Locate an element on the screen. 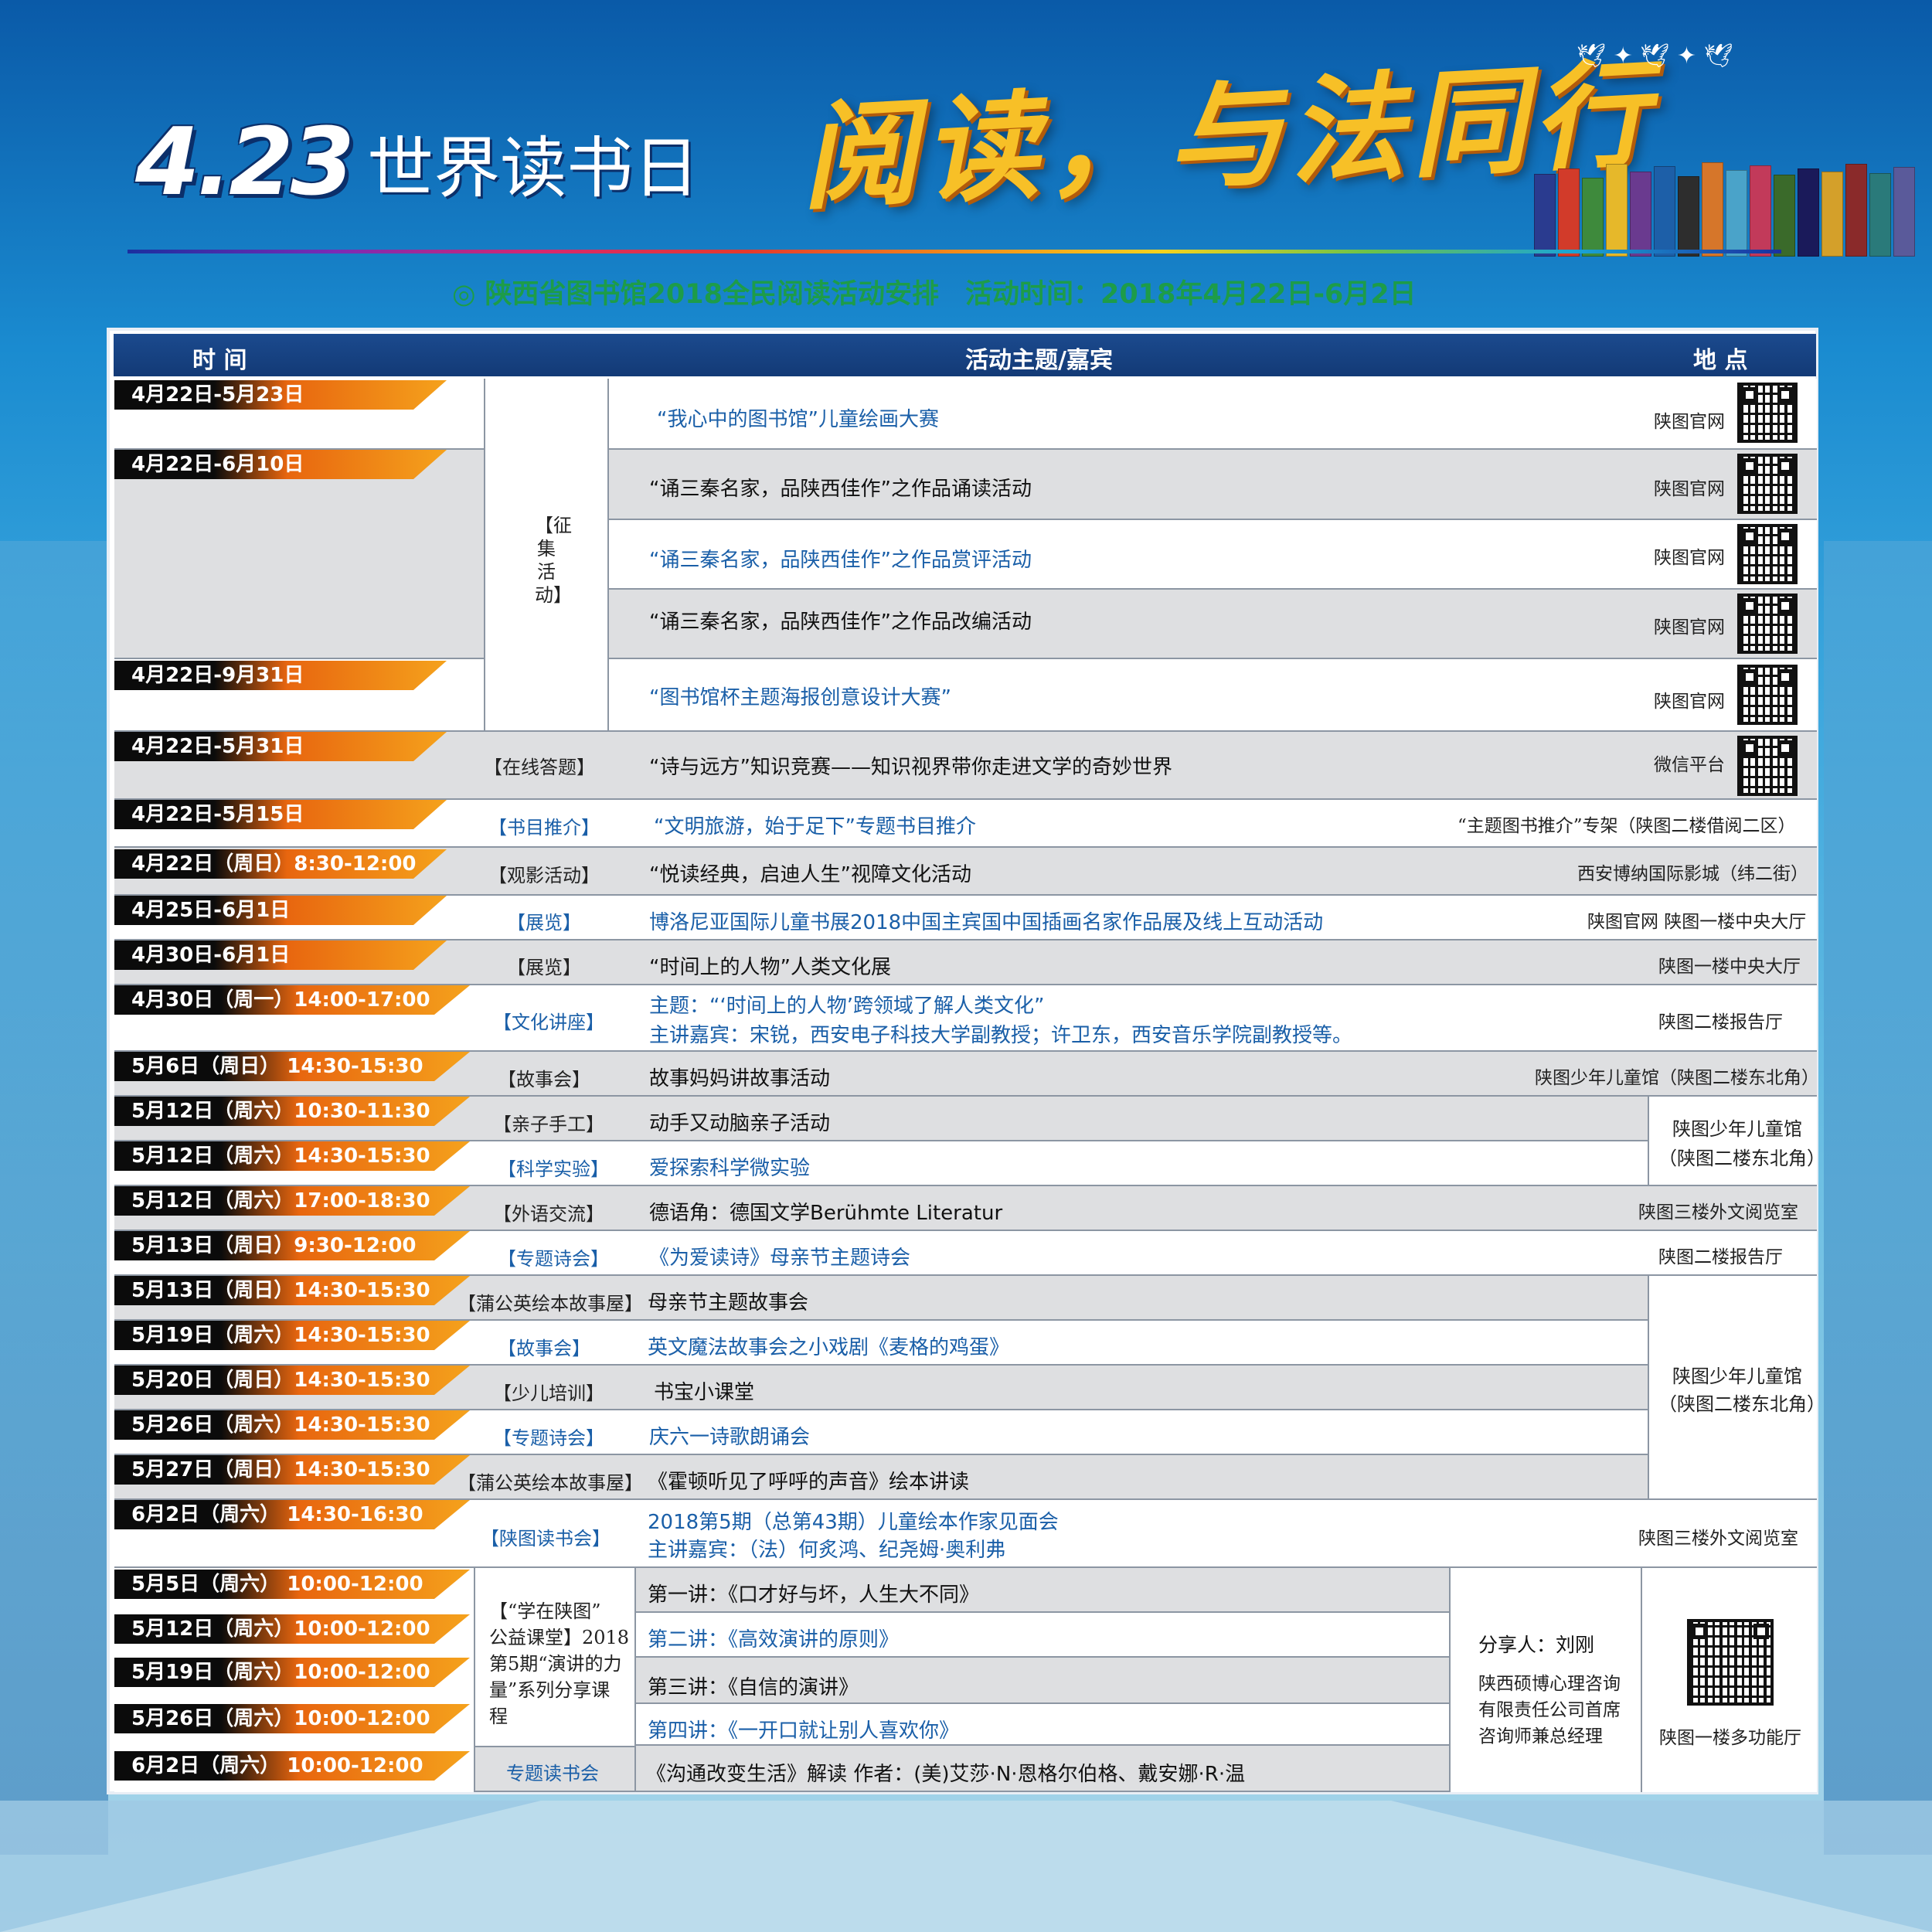 The width and height of the screenshot is (1932, 1932). row-category: 【科学实验】 is located at coordinates (553, 1169).